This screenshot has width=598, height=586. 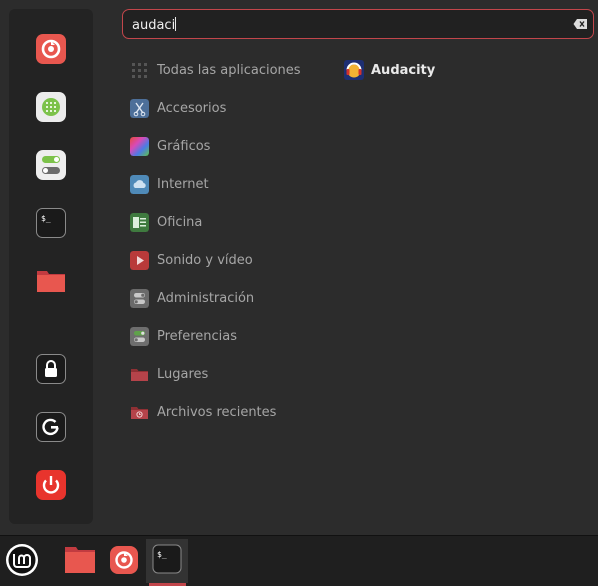 I want to click on grid-icon, so click(x=139, y=70).